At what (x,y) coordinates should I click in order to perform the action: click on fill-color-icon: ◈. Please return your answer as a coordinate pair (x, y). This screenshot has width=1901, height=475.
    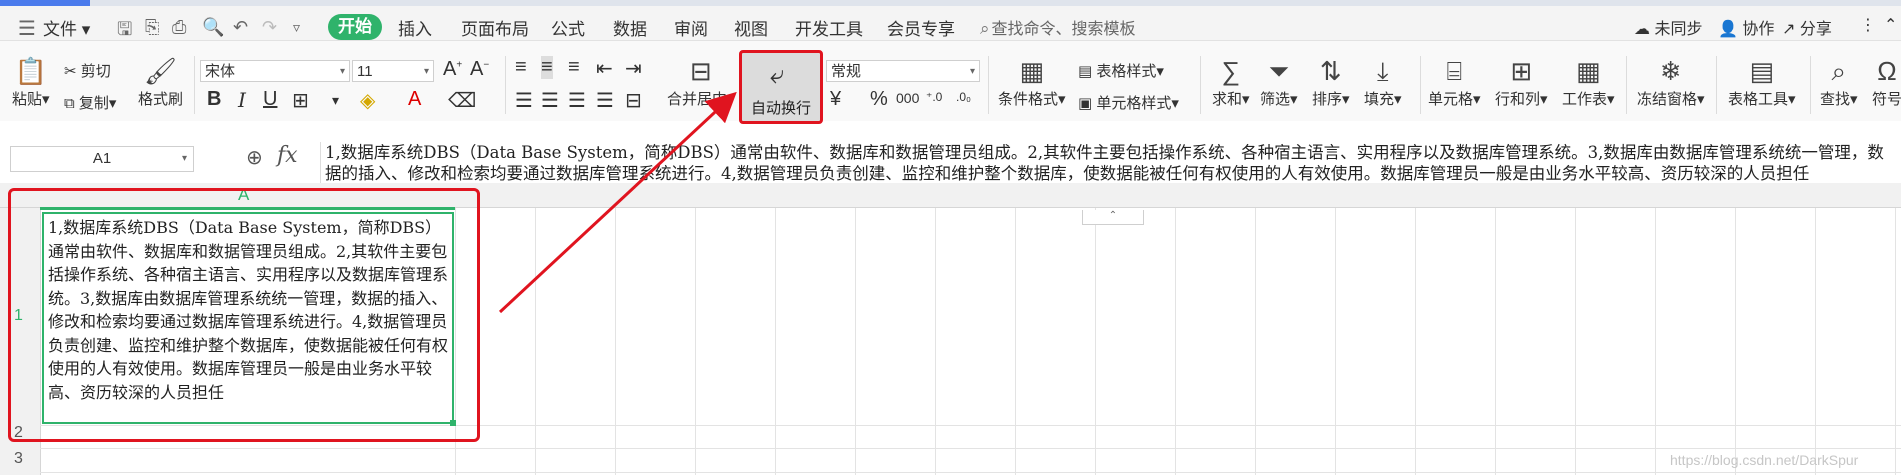
    Looking at the image, I should click on (367, 100).